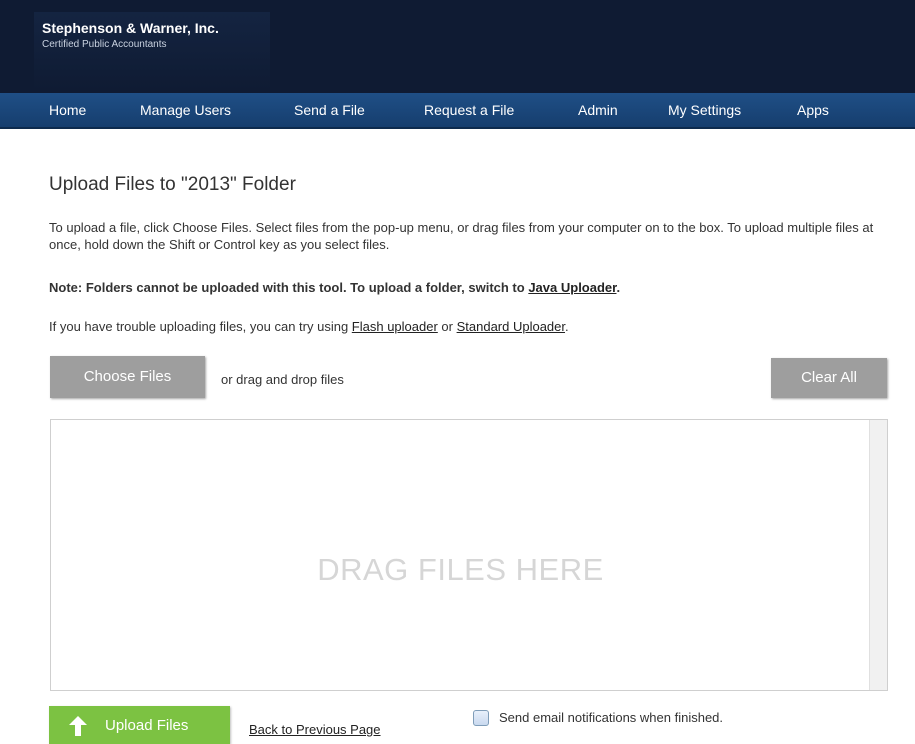  What do you see at coordinates (813, 110) in the screenshot?
I see `nav-apps: Apps` at bounding box center [813, 110].